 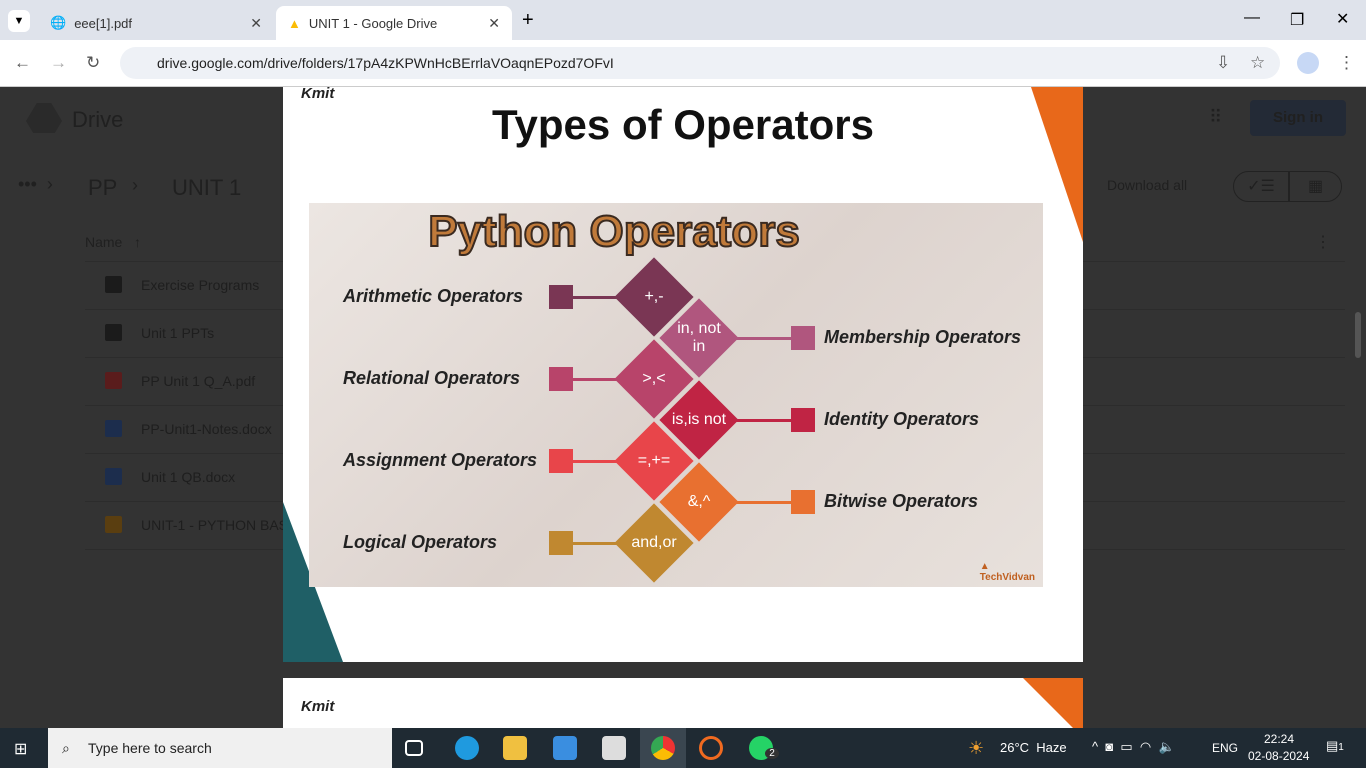 I want to click on weather-icon: ☀, so click(x=976, y=748).